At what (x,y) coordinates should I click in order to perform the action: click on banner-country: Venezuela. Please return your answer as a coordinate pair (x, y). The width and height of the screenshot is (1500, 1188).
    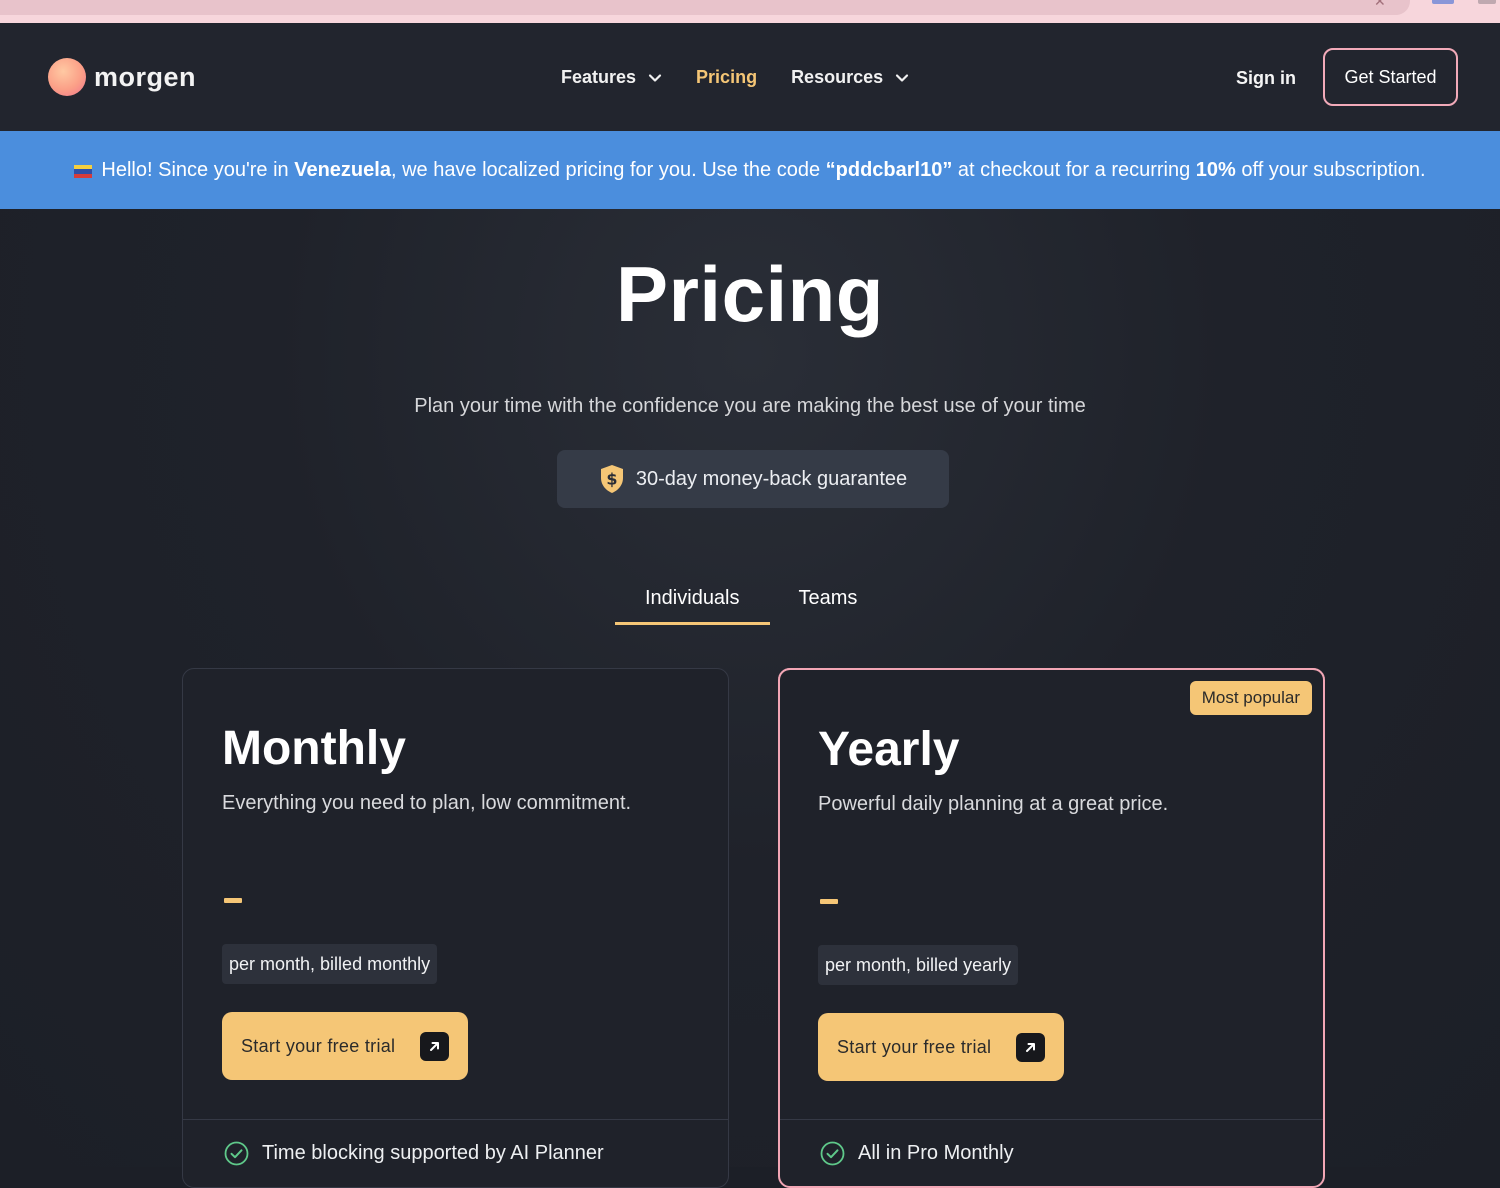
    Looking at the image, I should click on (342, 169).